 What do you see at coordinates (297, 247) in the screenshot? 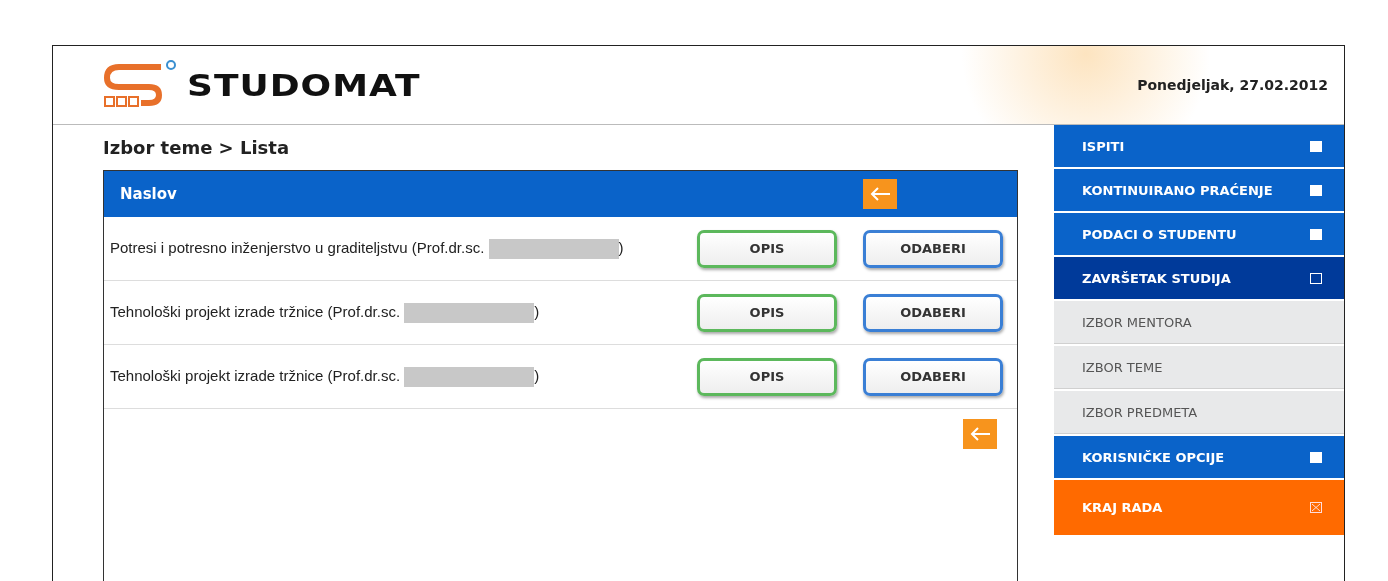
I see `topic-title: Potresi i potresno inženjerstvo u graditeljstvu (Prof.dr.sc.` at bounding box center [297, 247].